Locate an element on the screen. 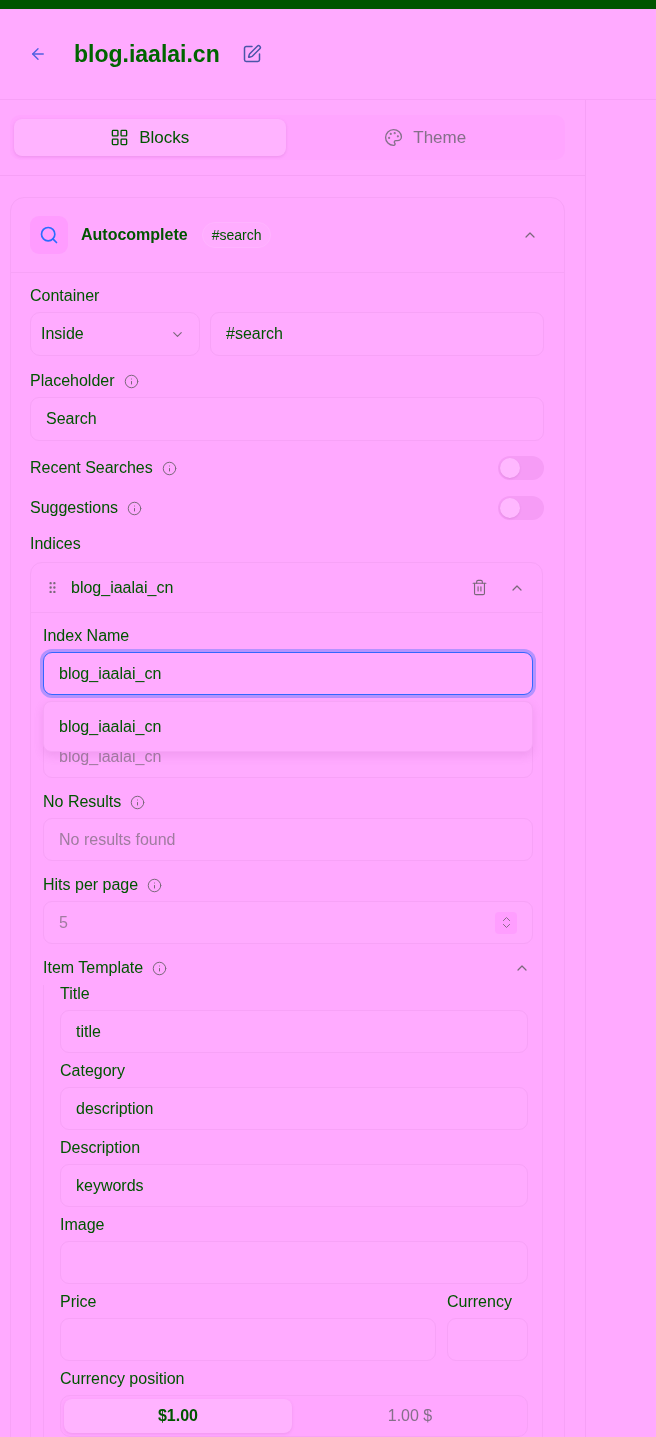  field-label: Placeholder is located at coordinates (72, 381).